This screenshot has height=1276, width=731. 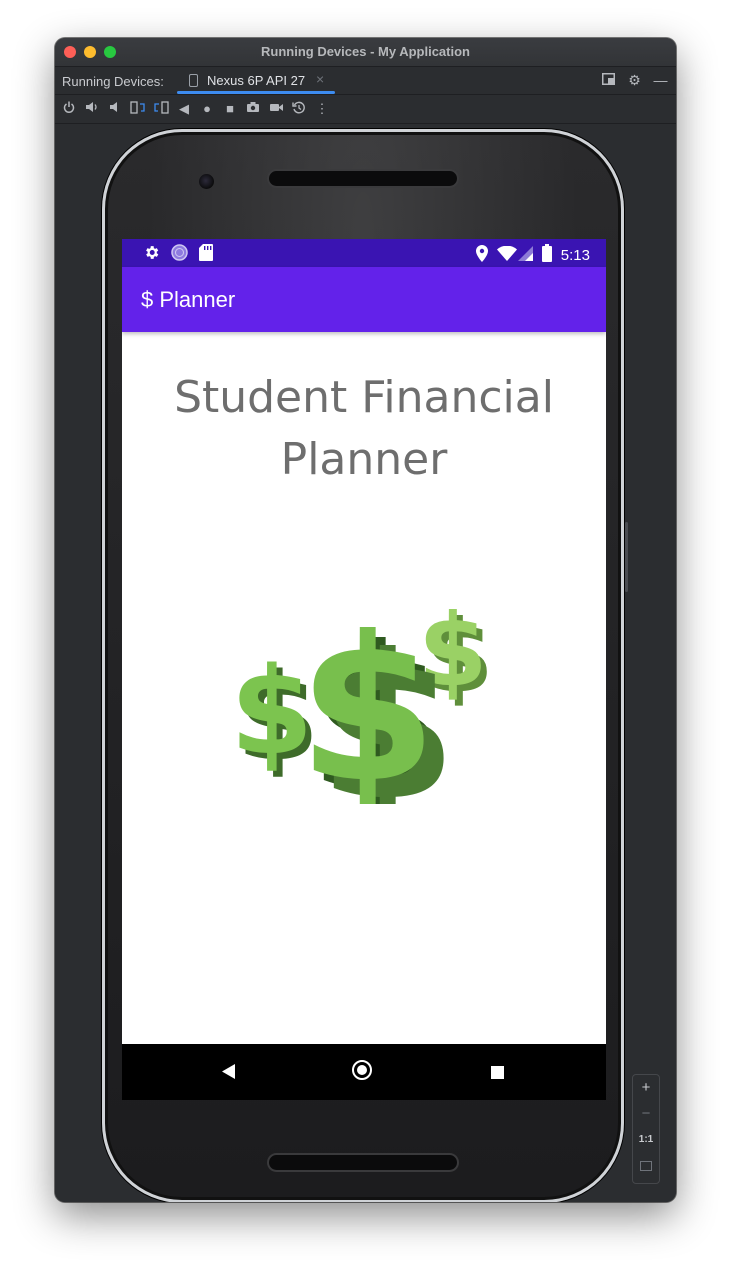 I want to click on nav-home-button, so click(x=362, y=1070).